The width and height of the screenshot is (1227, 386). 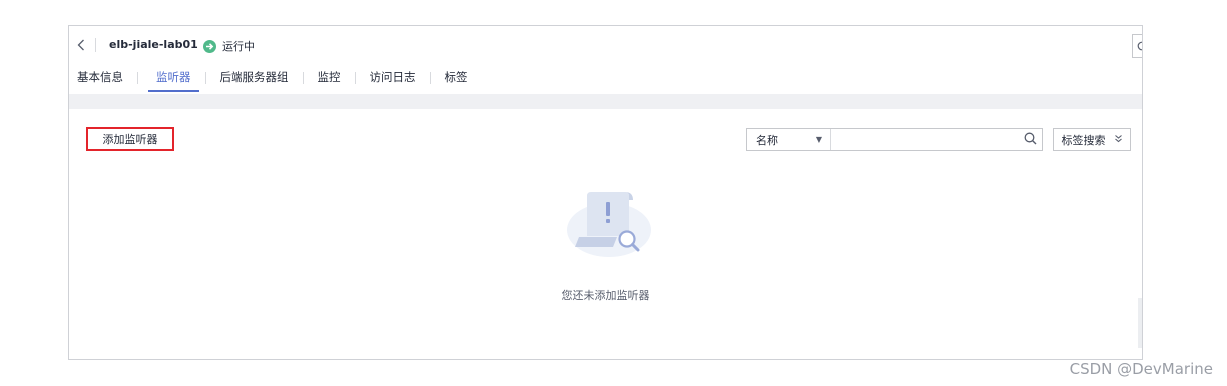 I want to click on tab-backend-server-groups: 后端服务器组, so click(x=254, y=81).